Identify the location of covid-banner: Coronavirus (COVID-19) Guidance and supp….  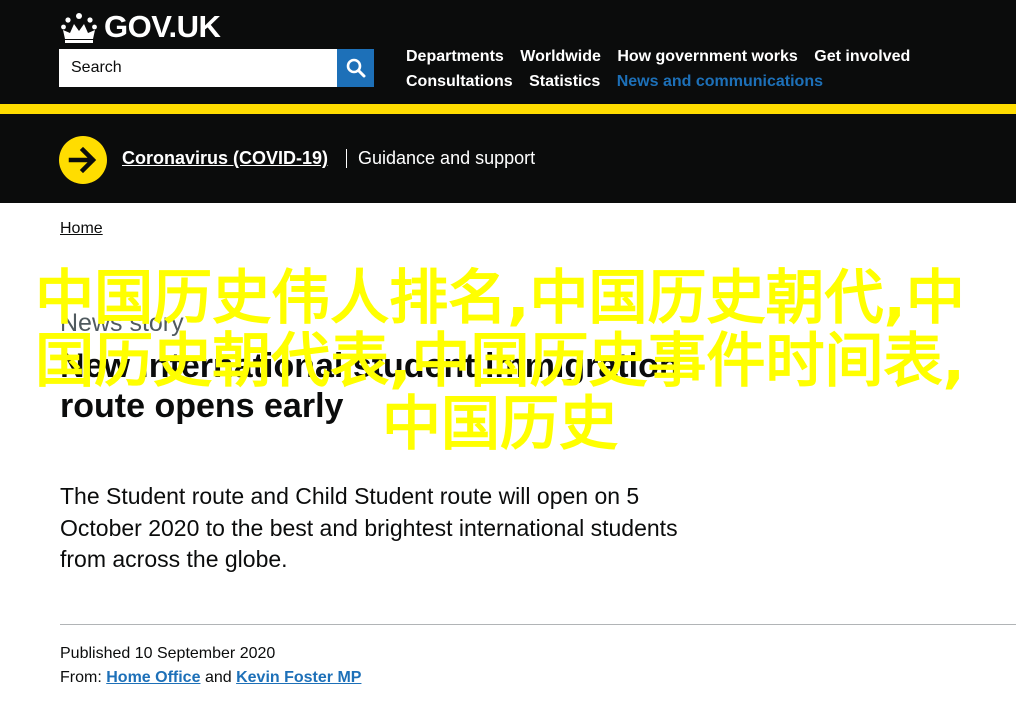
(508, 158).